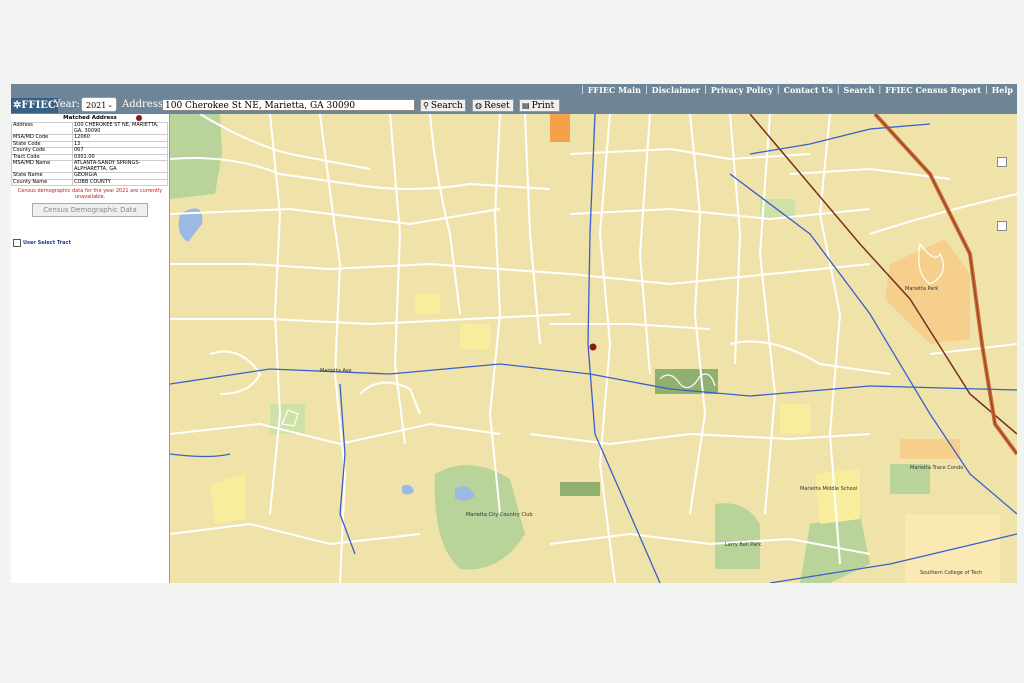 This screenshot has width=1024, height=683. What do you see at coordinates (742, 90) in the screenshot?
I see `nav-link-privacy-policy: Privacy Policy` at bounding box center [742, 90].